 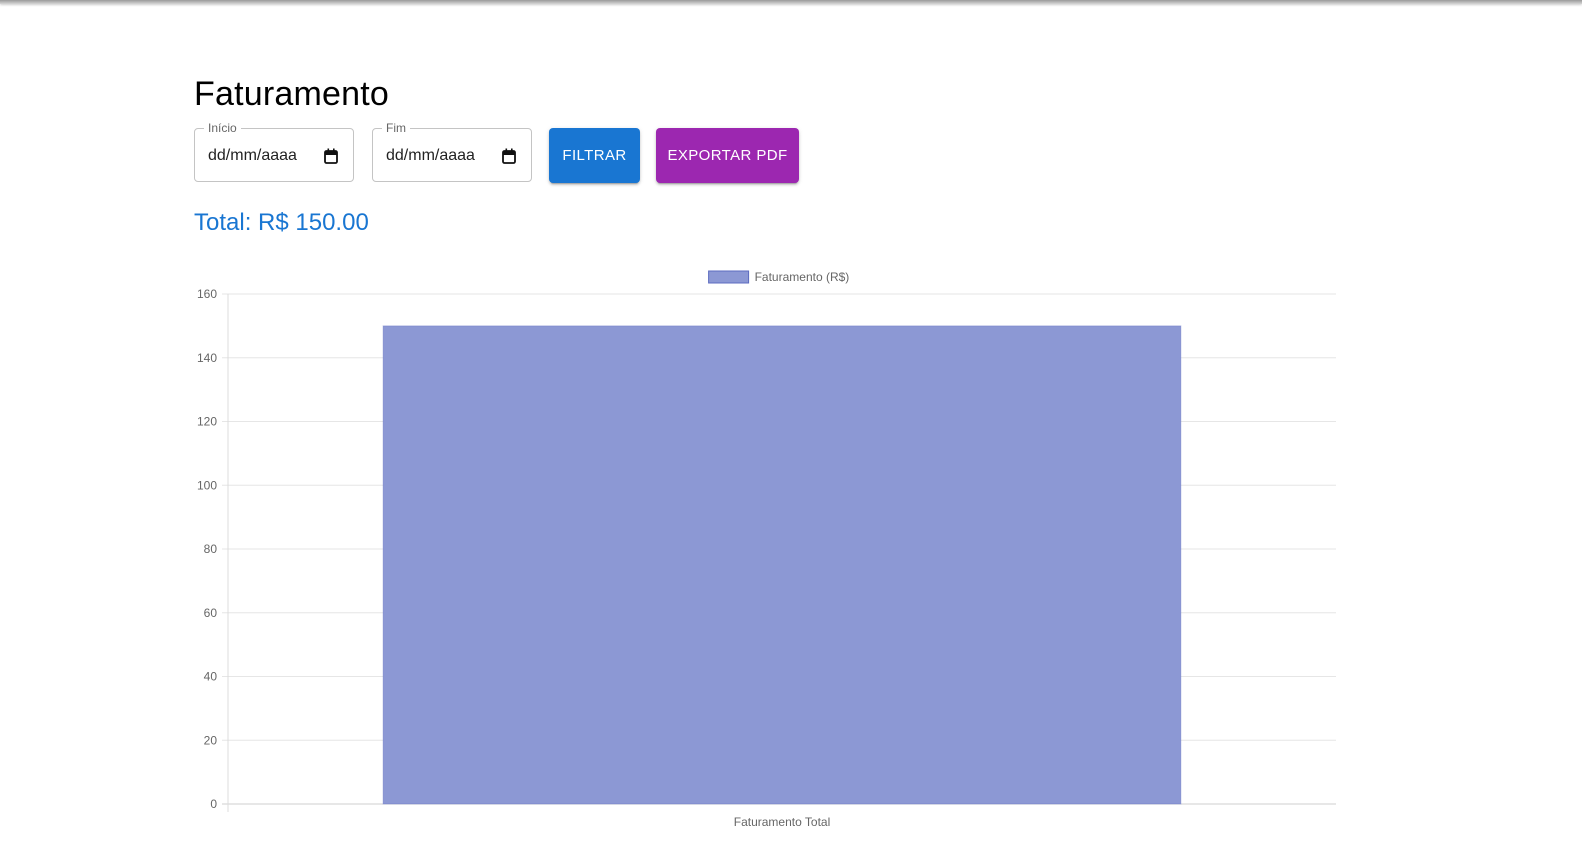 What do you see at coordinates (727, 155) in the screenshot?
I see `export-pdf-button: EXPORTAR PDF` at bounding box center [727, 155].